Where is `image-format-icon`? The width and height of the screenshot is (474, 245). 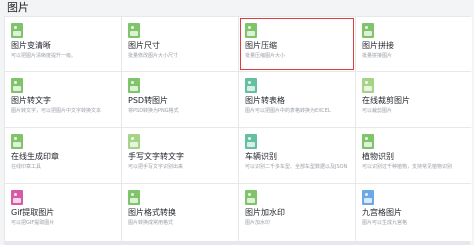 image-format-icon is located at coordinates (134, 197).